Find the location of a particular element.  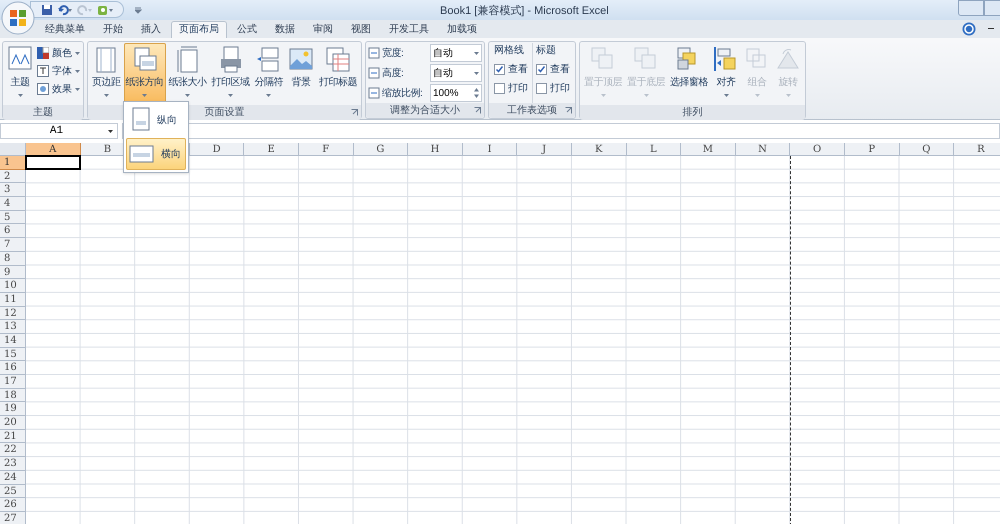

row-header: 5 is located at coordinates (13, 217).